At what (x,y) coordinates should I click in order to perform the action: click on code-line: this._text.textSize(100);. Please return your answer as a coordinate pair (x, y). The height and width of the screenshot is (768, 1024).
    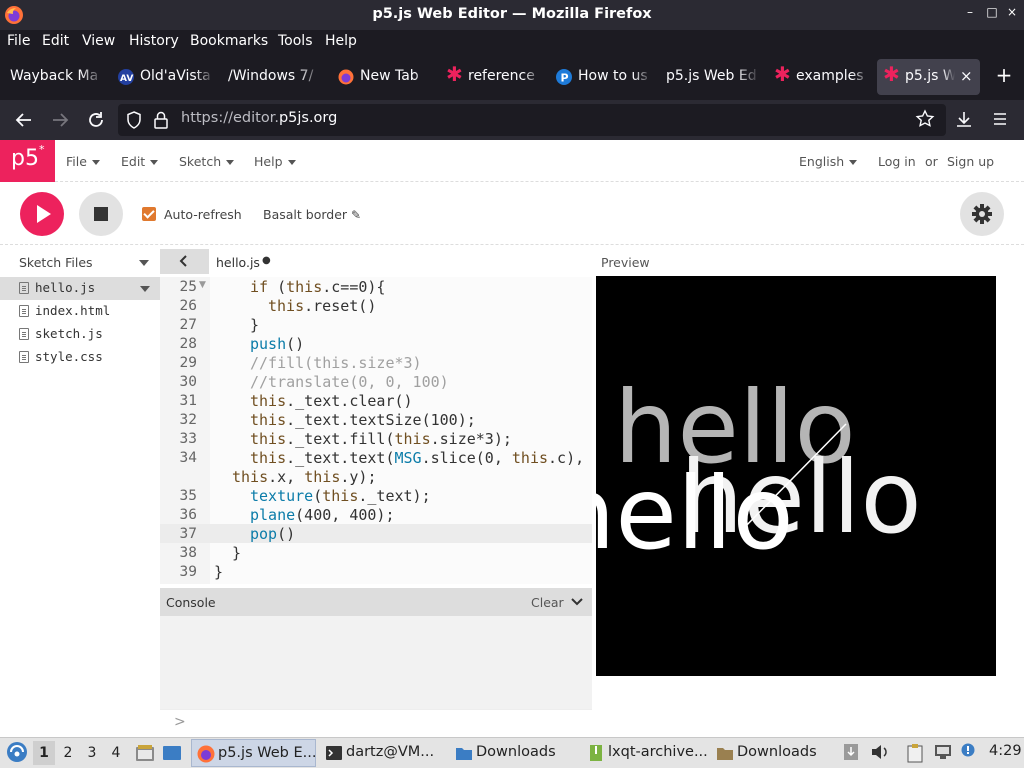
    Looking at the image, I should click on (363, 420).